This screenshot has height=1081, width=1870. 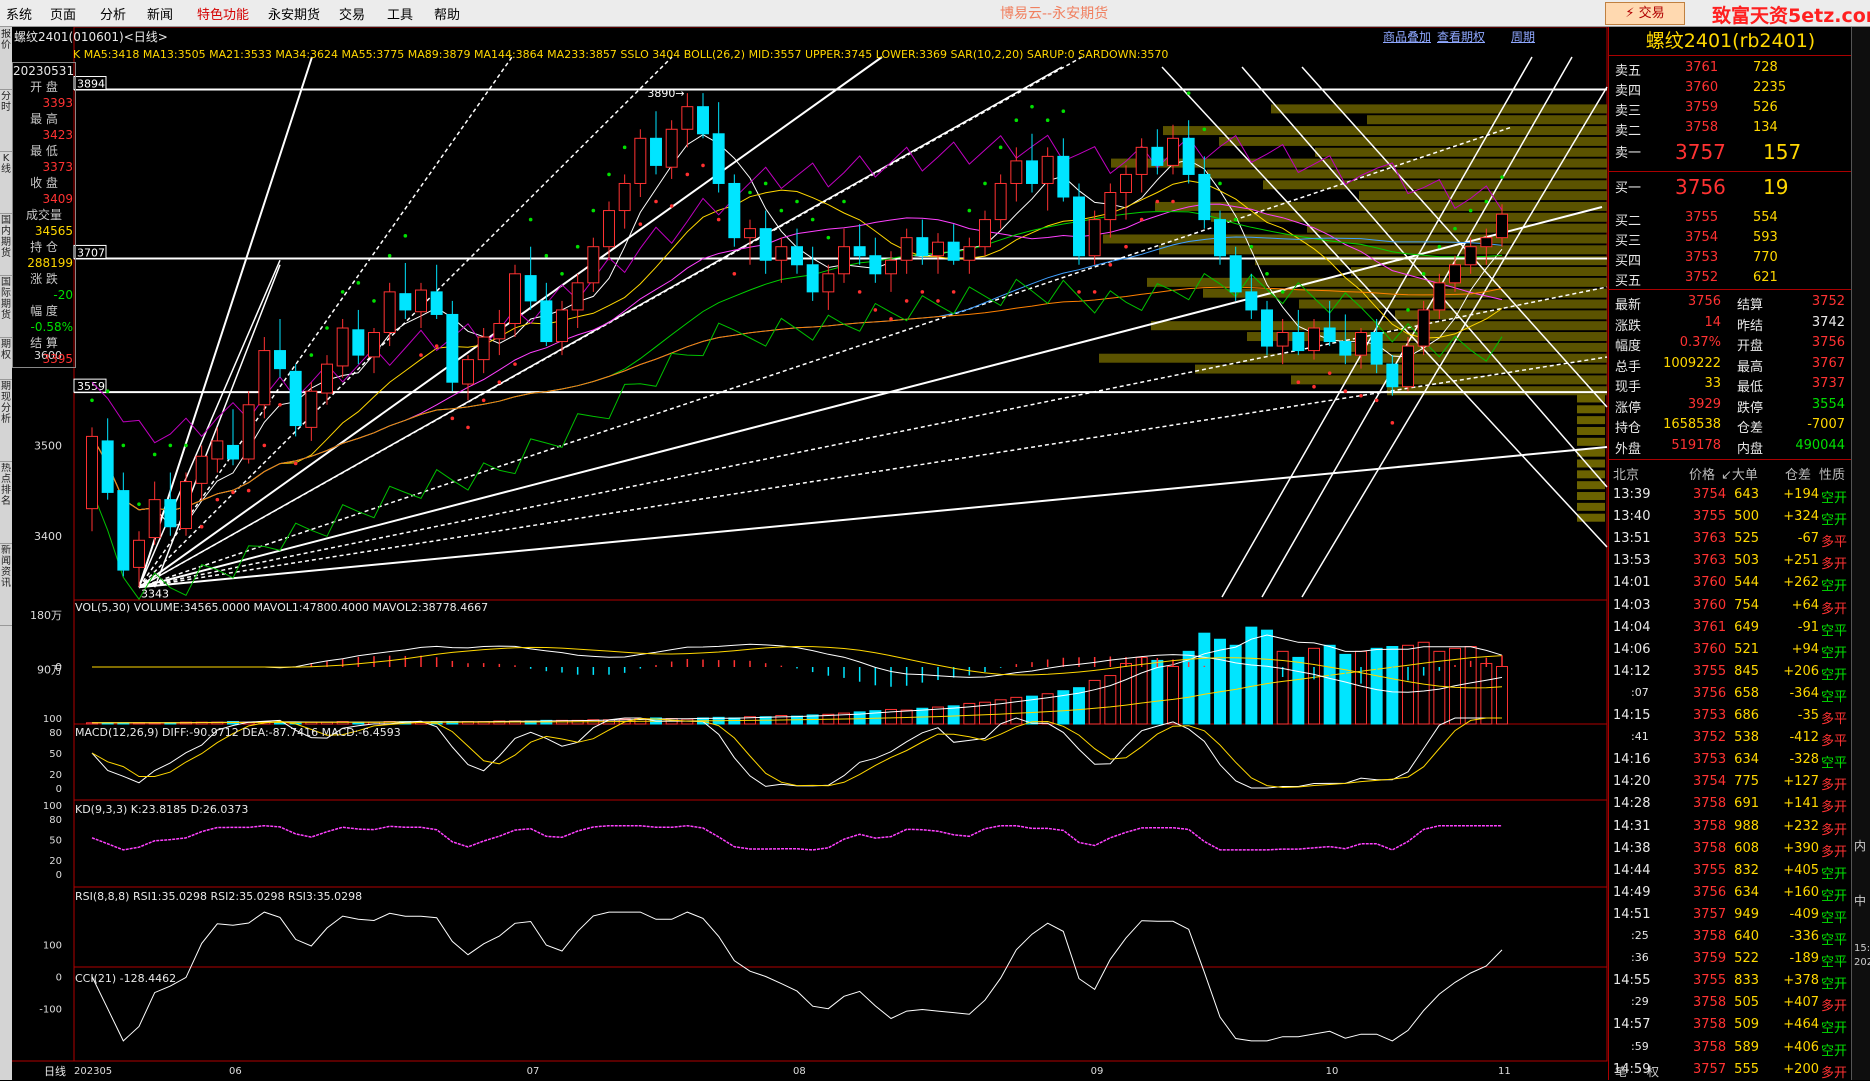 What do you see at coordinates (1730, 849) in the screenshot?
I see `ts-row: 14:38 3758 608 +390 多开` at bounding box center [1730, 849].